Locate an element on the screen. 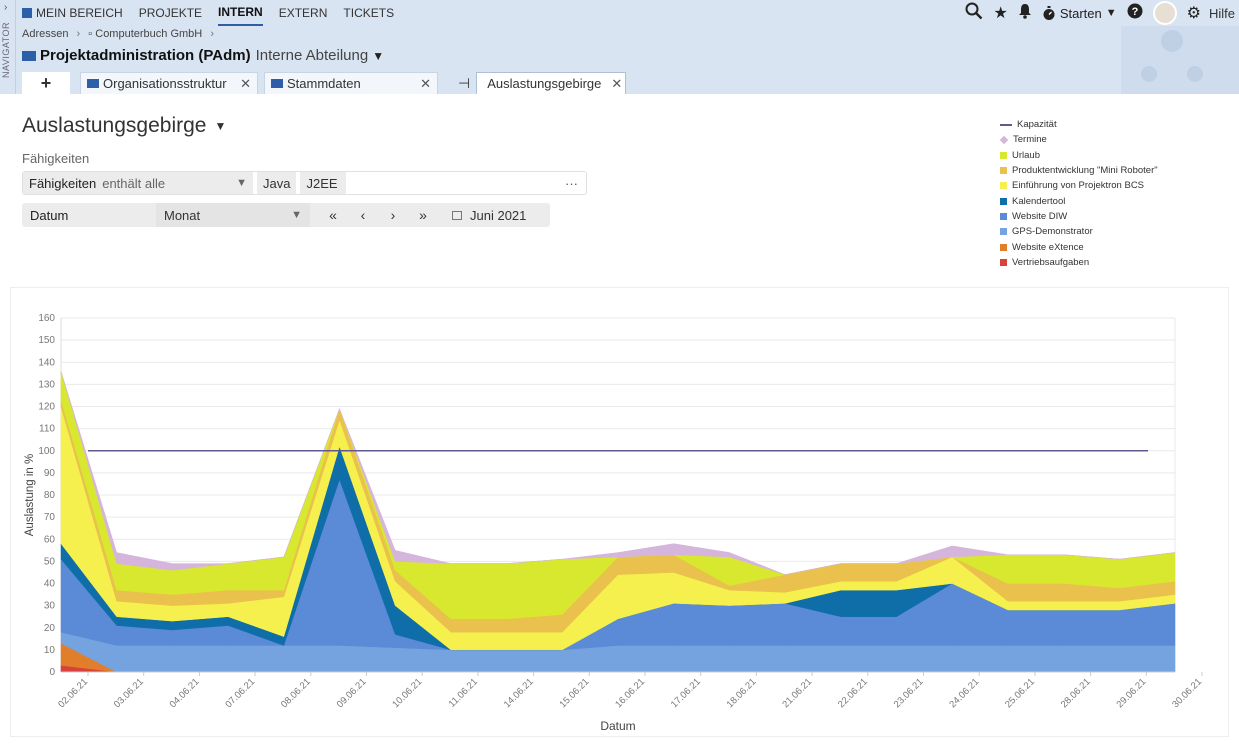  legend-label: Termine is located at coordinates (1030, 140).